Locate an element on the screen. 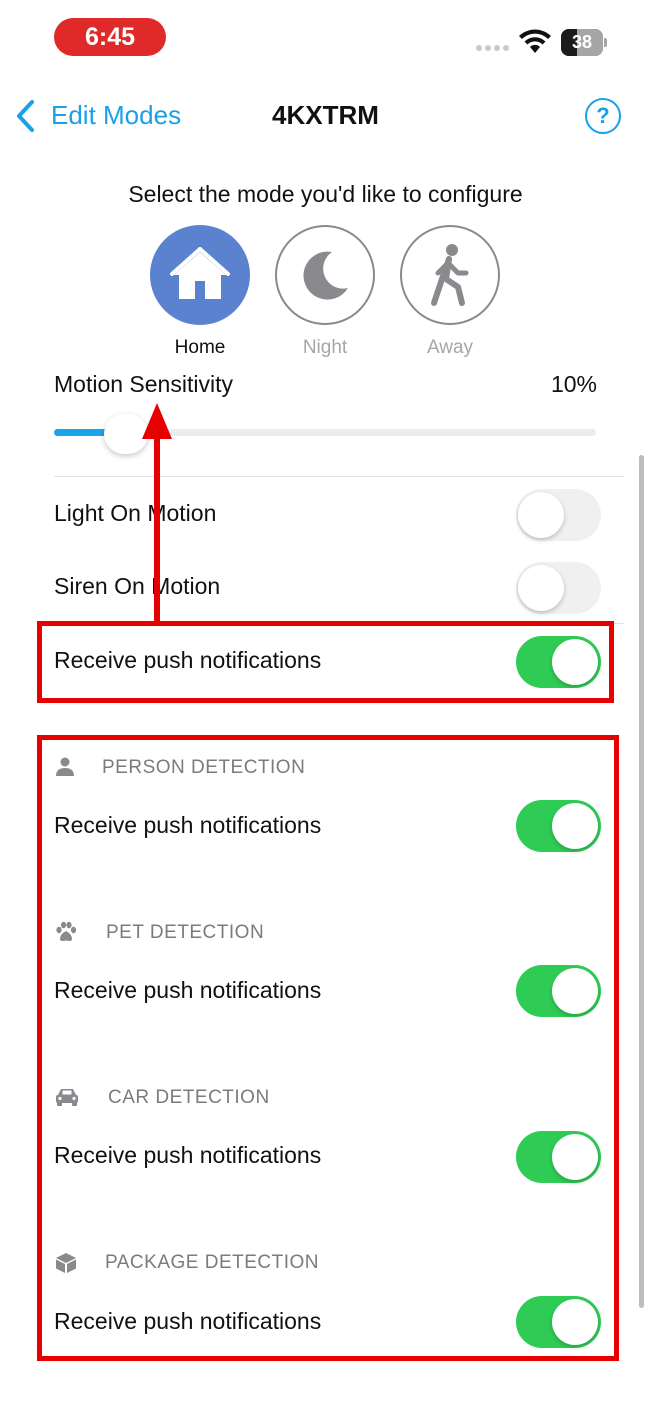  motion-sensitivity-label: Motion Sensitivity is located at coordinates (143, 384).